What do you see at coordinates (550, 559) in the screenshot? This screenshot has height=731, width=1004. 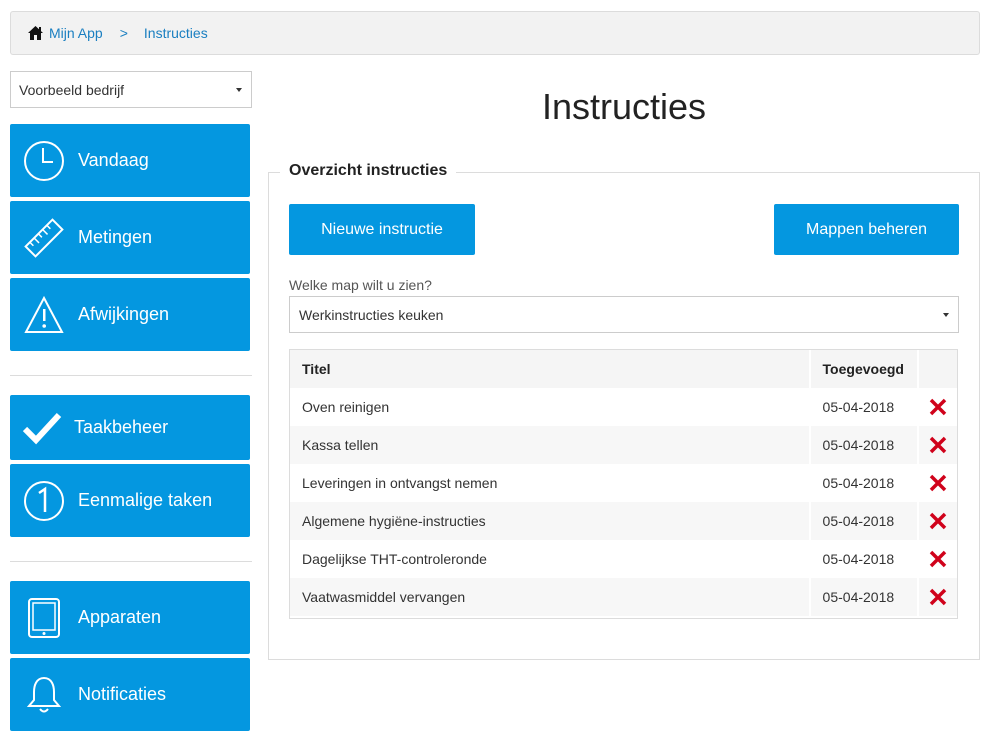 I see `row-title: Dagelijkse THT-controleronde` at bounding box center [550, 559].